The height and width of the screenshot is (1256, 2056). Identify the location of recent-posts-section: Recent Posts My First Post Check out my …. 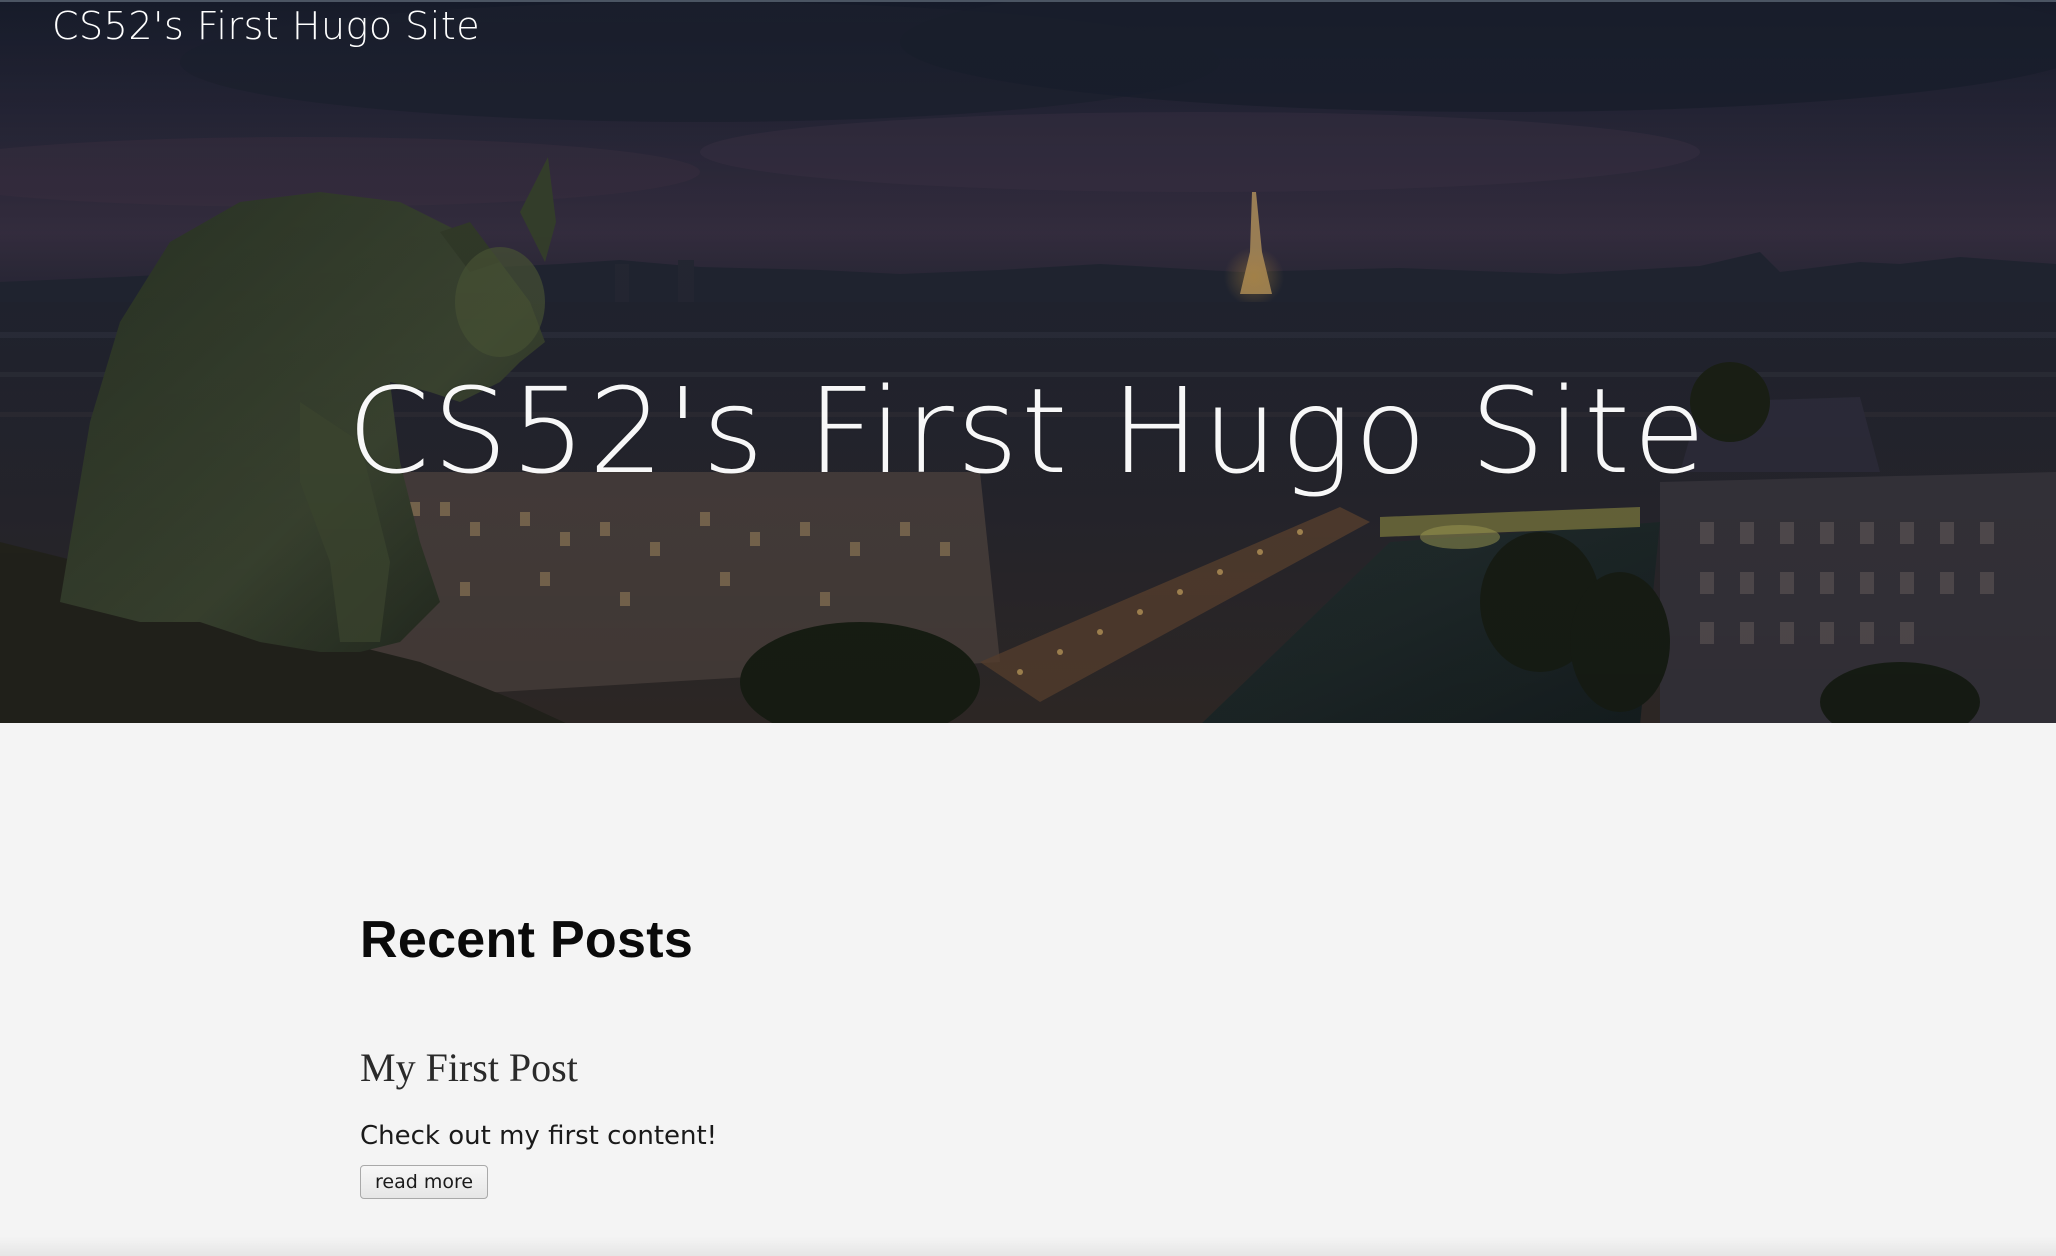
(1010, 1054).